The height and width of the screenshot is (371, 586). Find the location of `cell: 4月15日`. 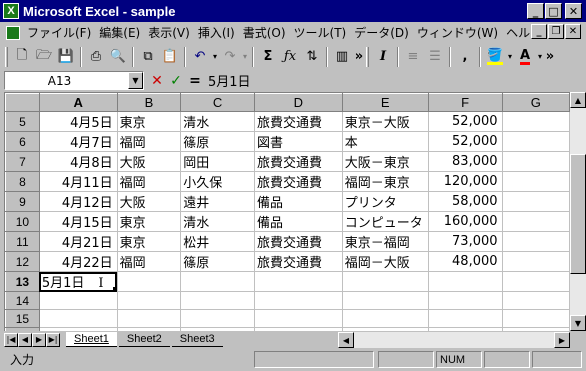

cell: 4月15日 is located at coordinates (78, 221).